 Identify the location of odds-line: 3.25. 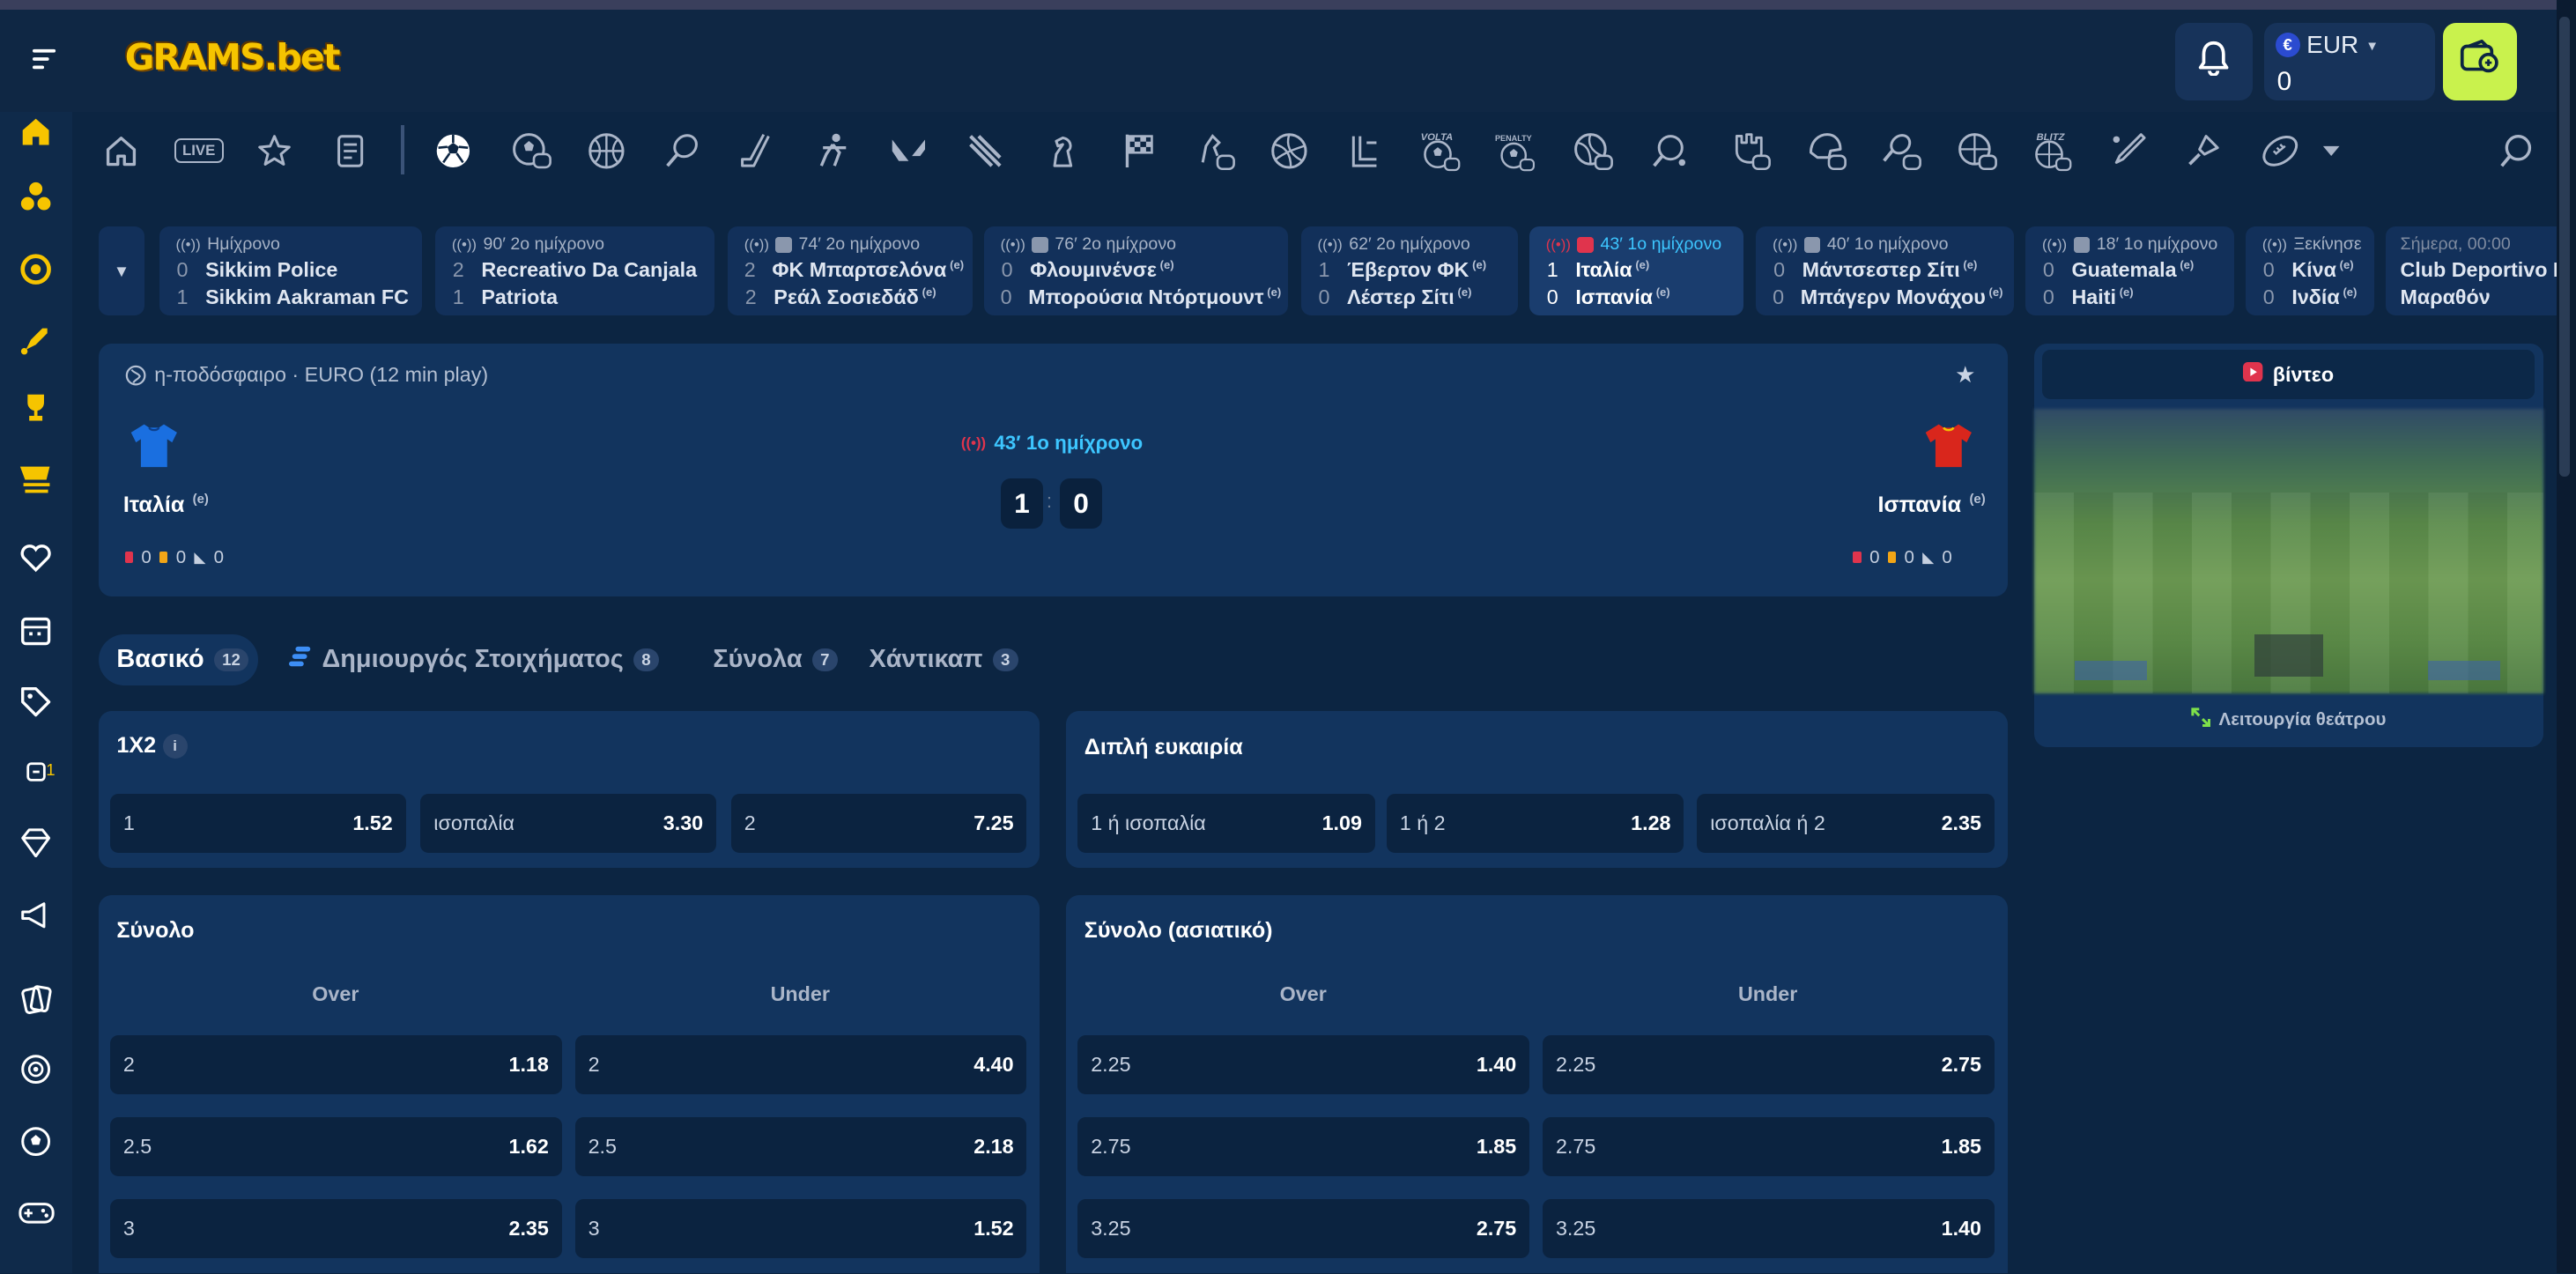
(1111, 1229).